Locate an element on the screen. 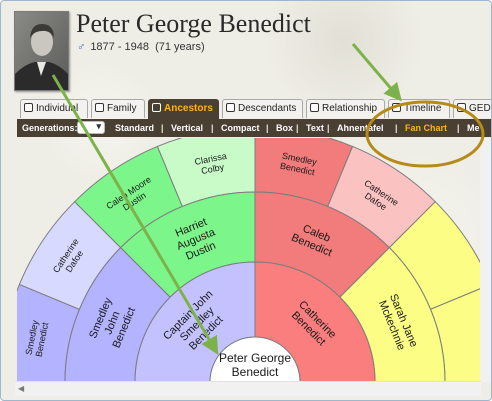  age: (71 years) is located at coordinates (180, 47).